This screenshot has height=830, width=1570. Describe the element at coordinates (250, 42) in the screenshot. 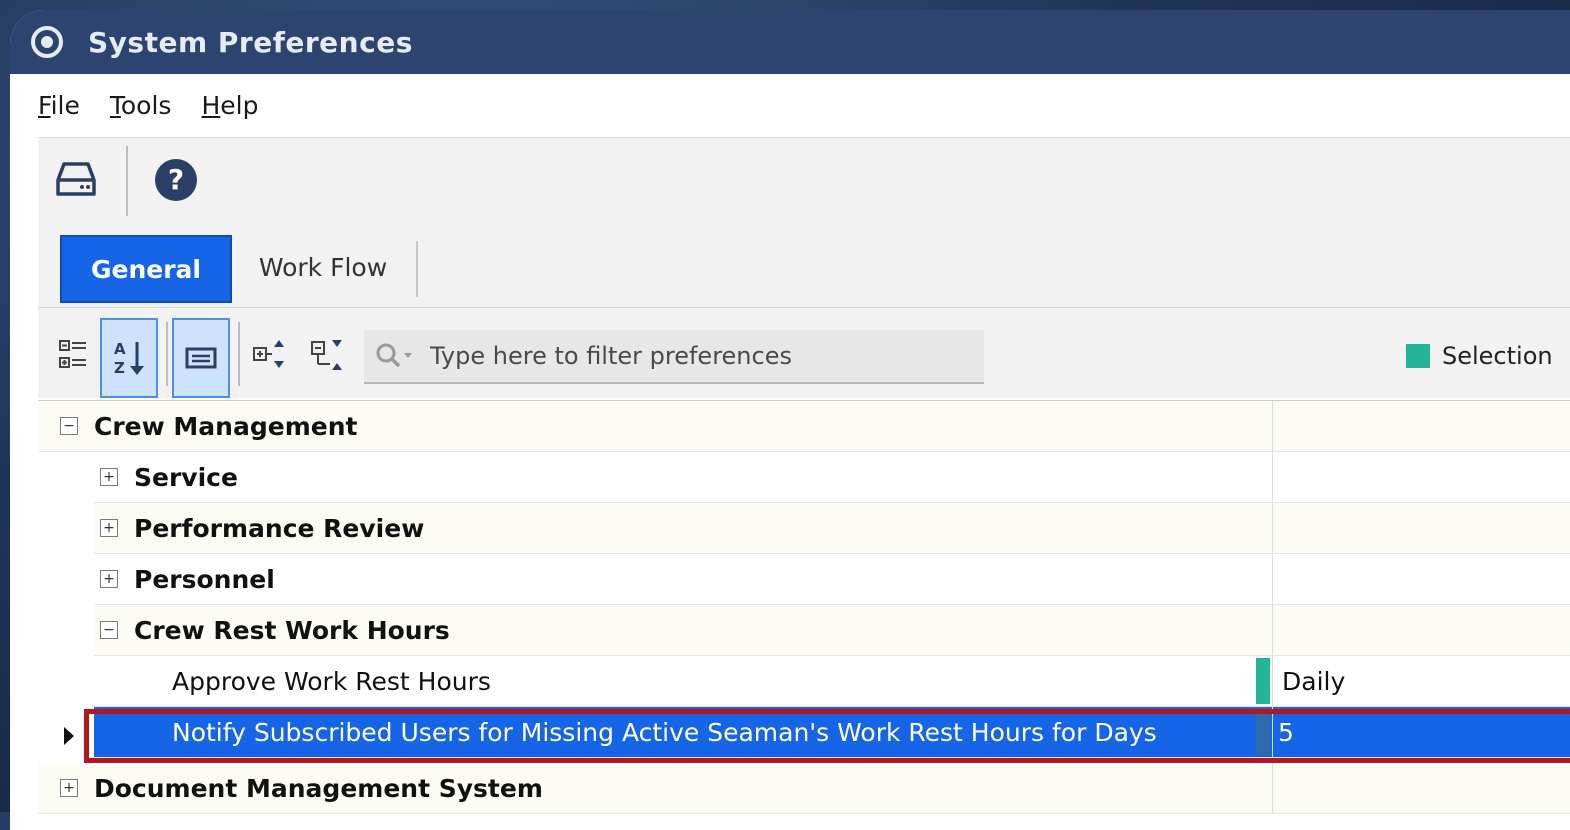

I see `window-title: System Preferences` at that location.